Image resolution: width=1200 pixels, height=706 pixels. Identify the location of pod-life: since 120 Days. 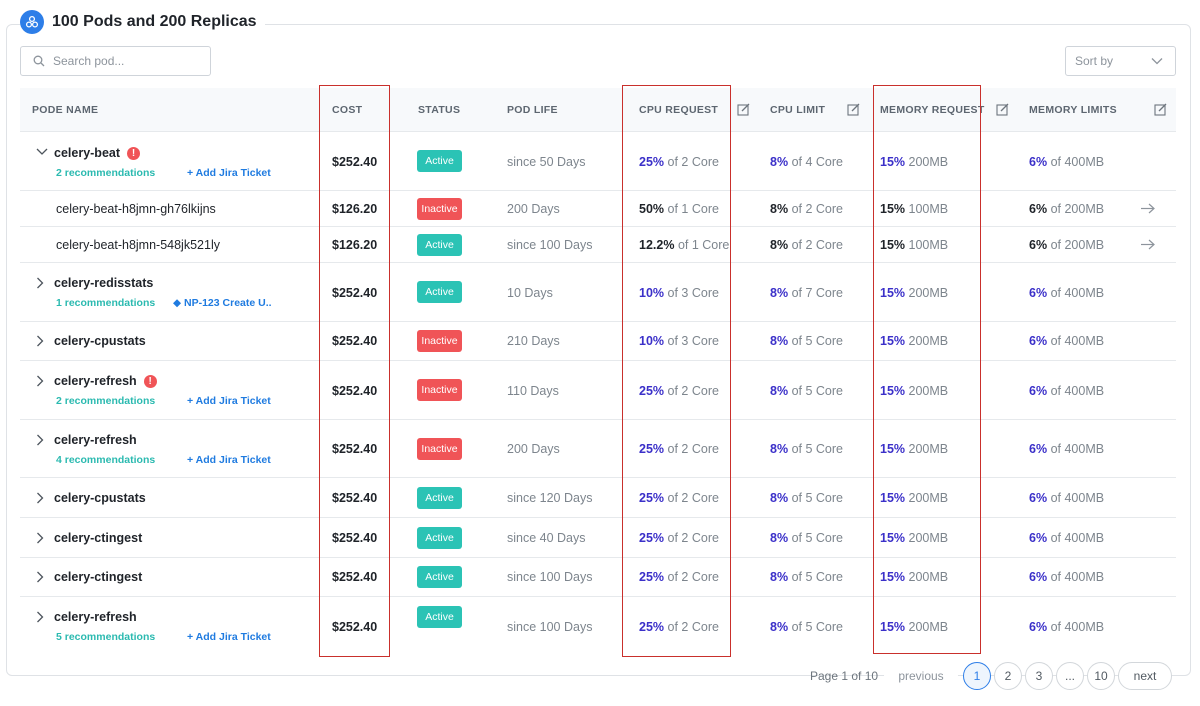
(550, 498).